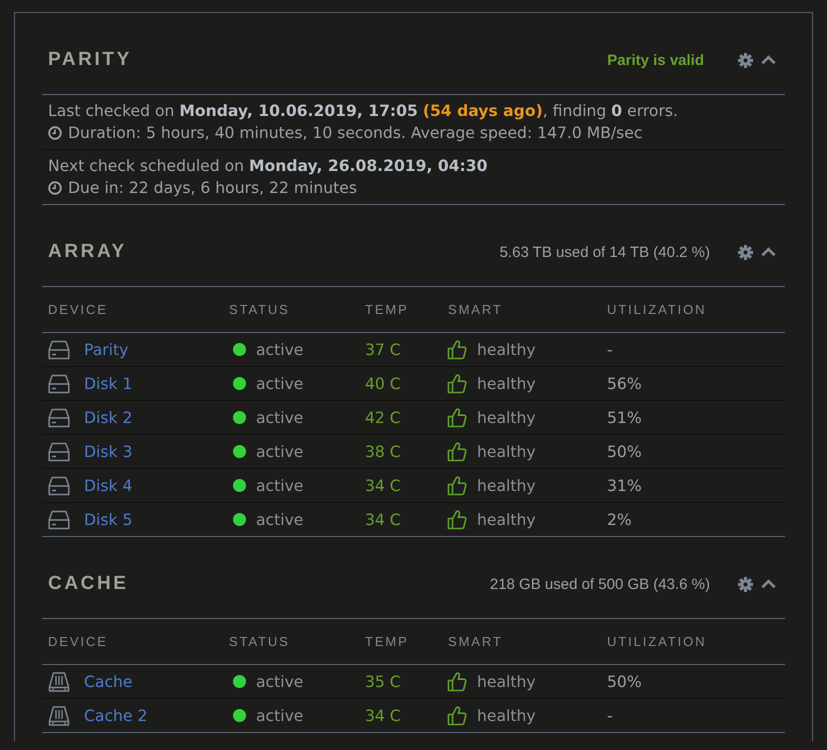 This screenshot has height=750, width=827. Describe the element at coordinates (363, 111) in the screenshot. I see `schedule-text: Last checked on Monday, 10.06.2019, 17:05 (54 days ago), finding 0 errors.` at that location.